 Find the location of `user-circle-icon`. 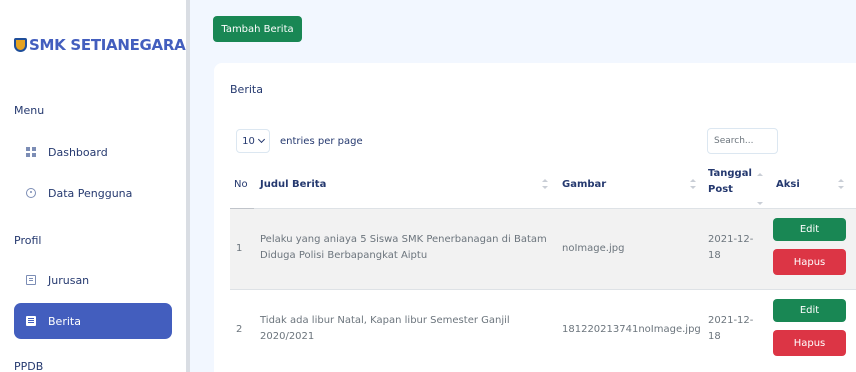

user-circle-icon is located at coordinates (31, 193).